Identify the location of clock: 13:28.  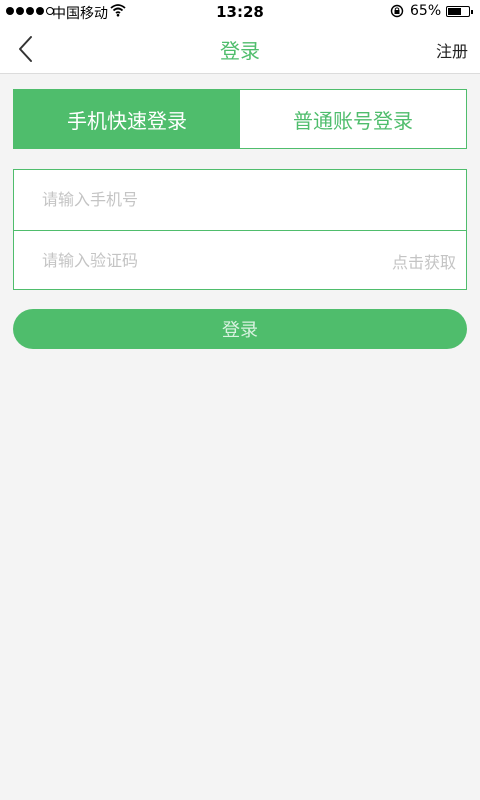
(240, 12).